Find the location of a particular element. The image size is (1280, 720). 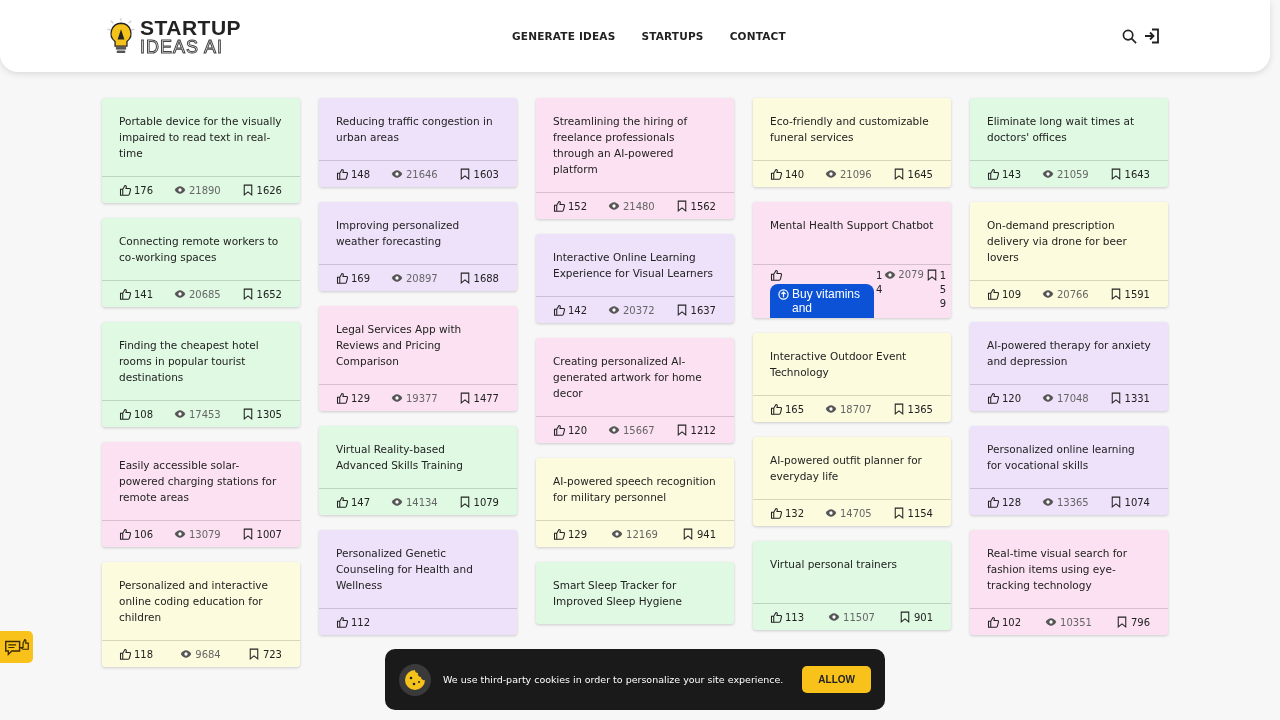

idea-card: AI-powered speech recognition for military personnel 129 12169 941 is located at coordinates (635, 502).